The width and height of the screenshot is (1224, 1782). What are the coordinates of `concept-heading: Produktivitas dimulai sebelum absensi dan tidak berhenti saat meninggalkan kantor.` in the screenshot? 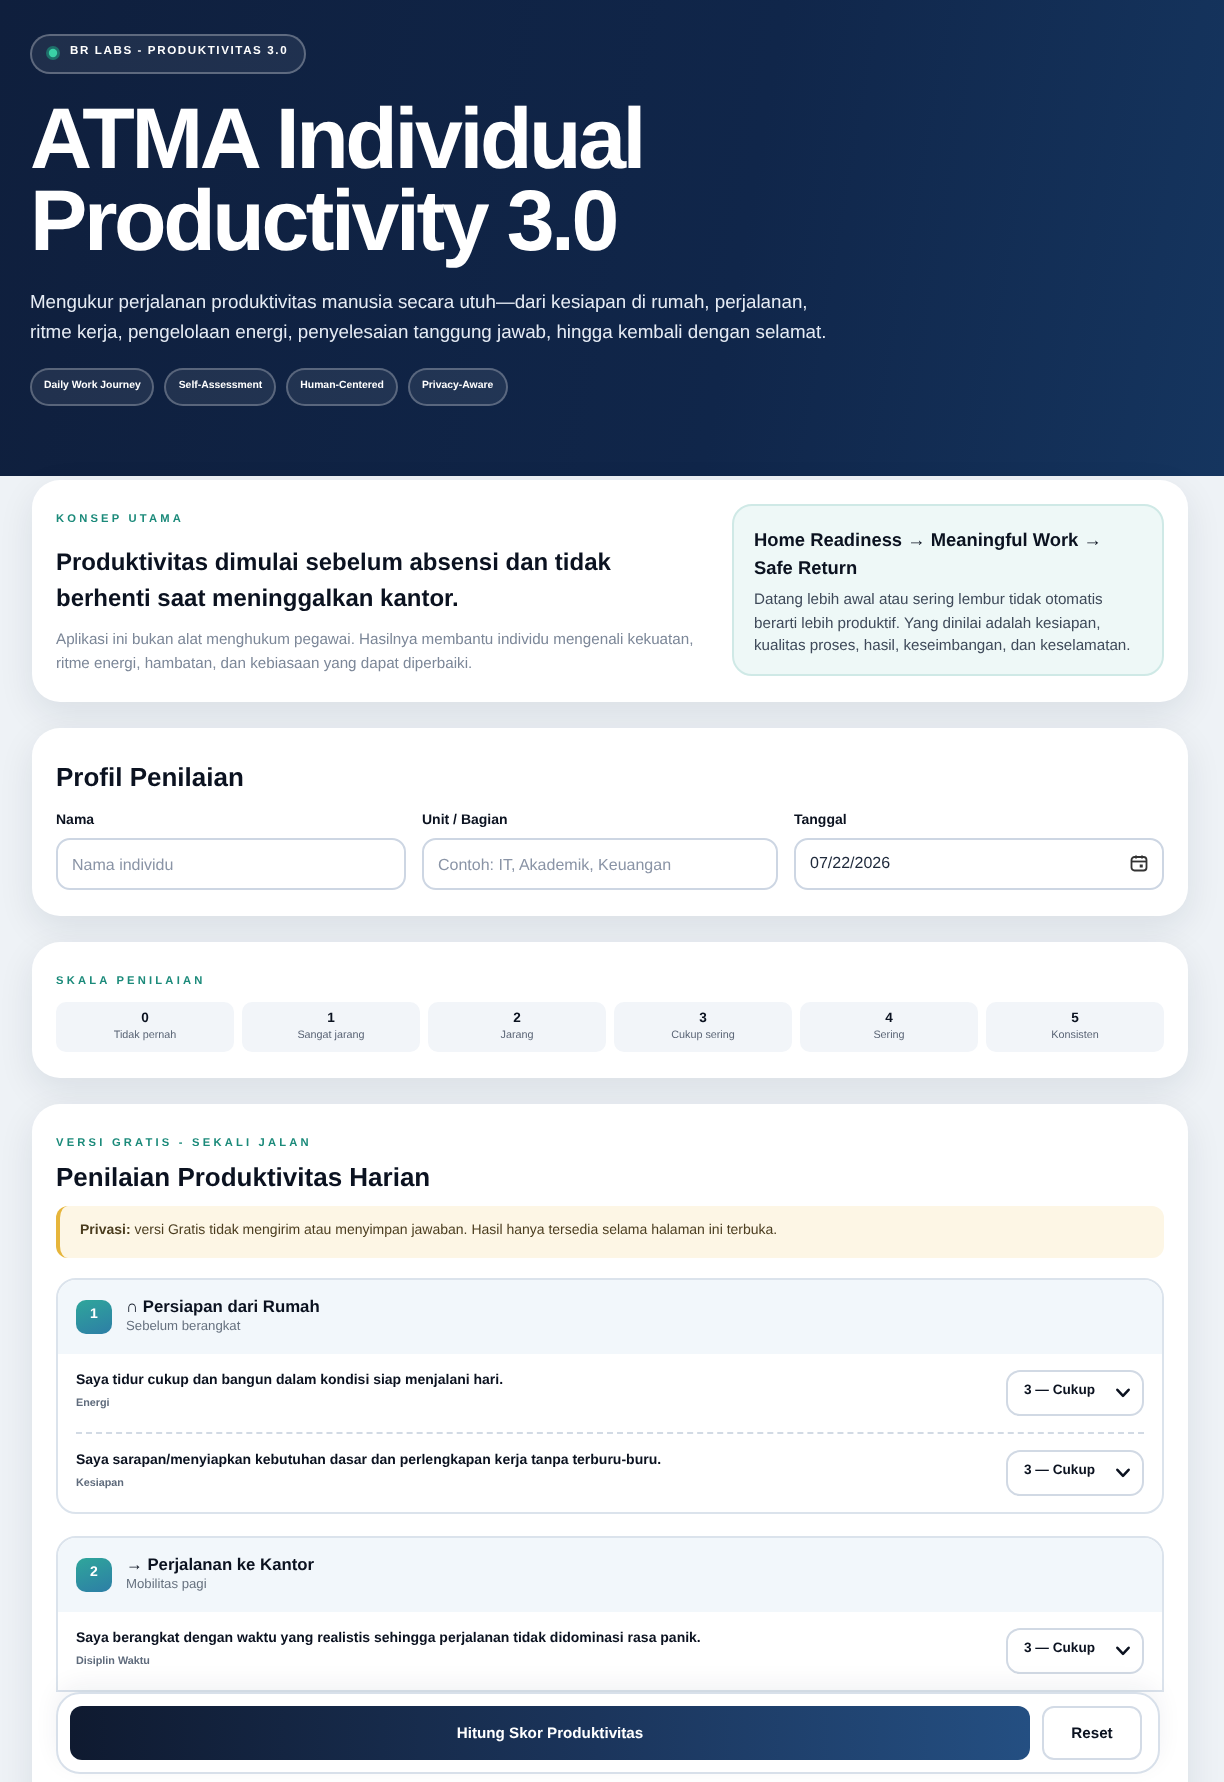 It's located at (334, 581).